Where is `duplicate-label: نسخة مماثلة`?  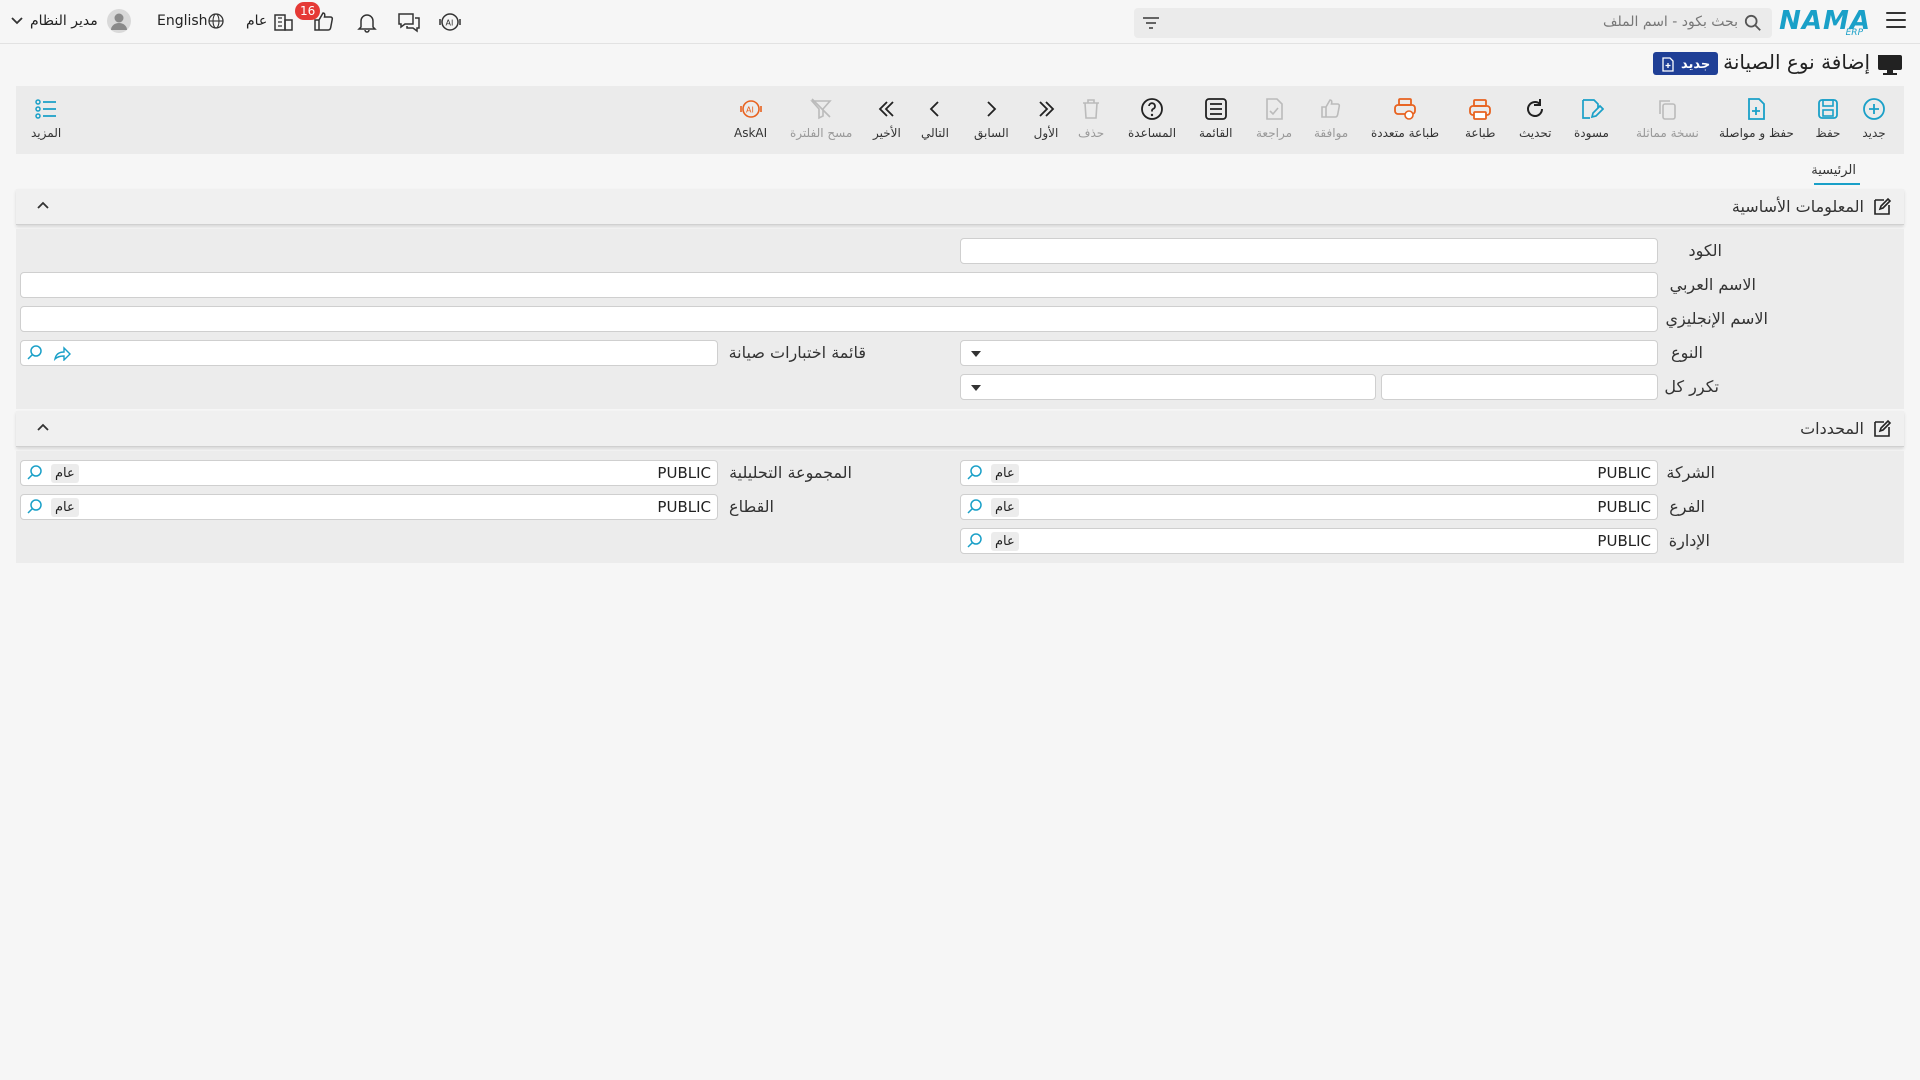 duplicate-label: نسخة مماثلة is located at coordinates (1667, 133).